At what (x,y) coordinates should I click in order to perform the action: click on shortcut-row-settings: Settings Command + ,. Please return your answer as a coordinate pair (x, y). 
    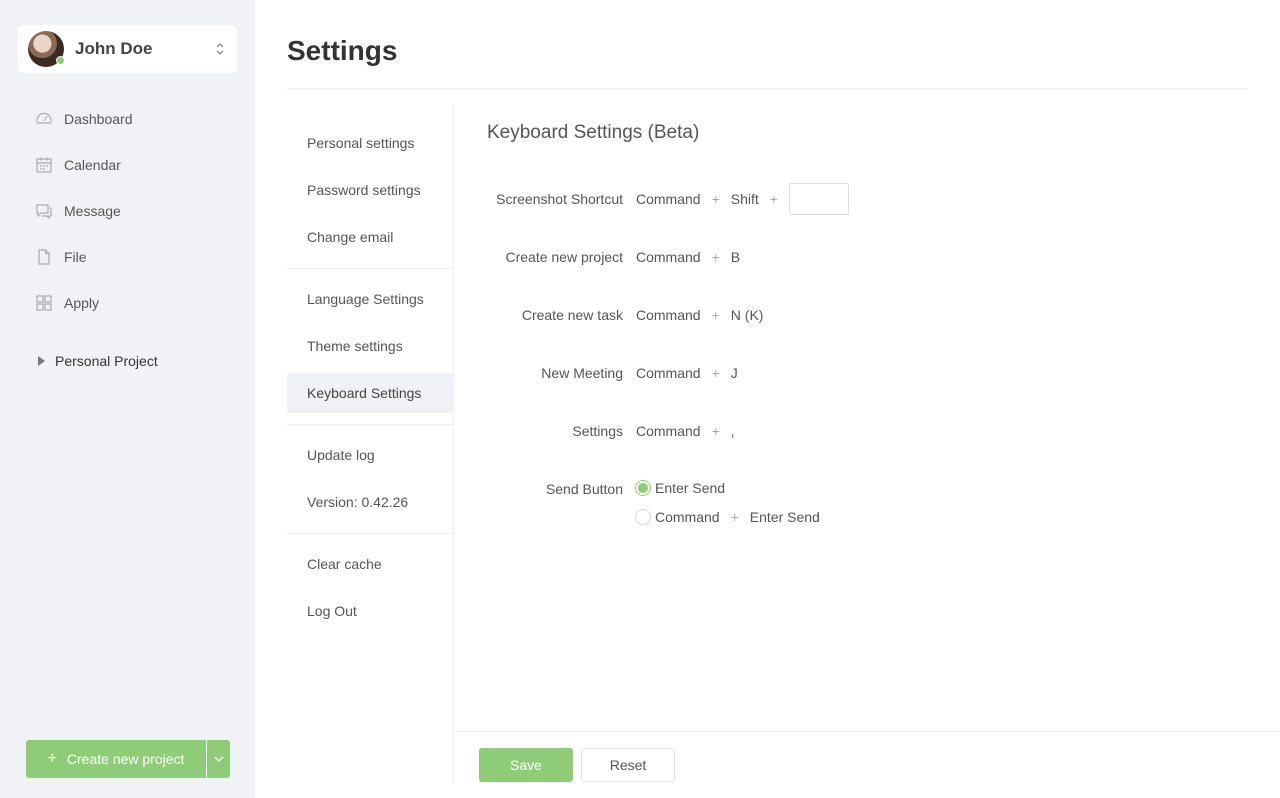
    Looking at the image, I should click on (805, 431).